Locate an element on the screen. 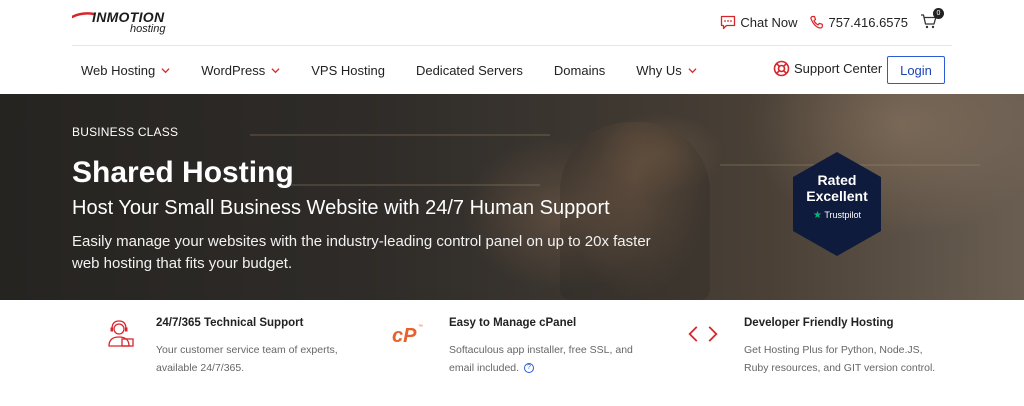  hexagon-badge-shape is located at coordinates (837, 204).